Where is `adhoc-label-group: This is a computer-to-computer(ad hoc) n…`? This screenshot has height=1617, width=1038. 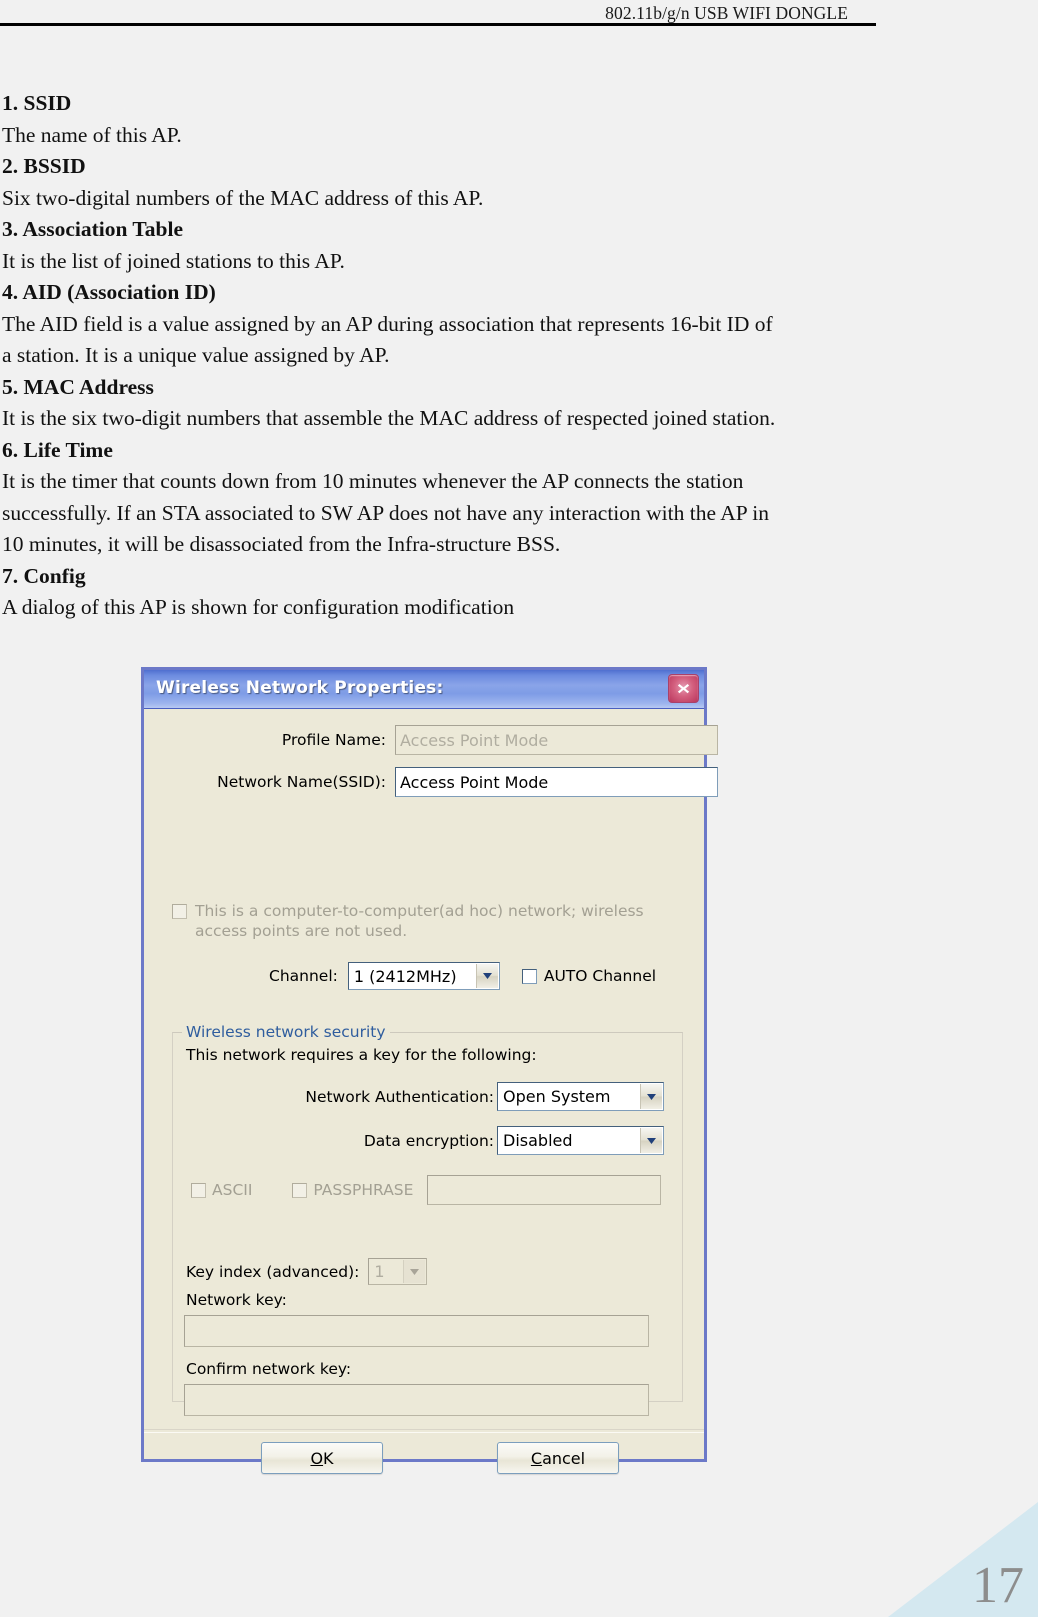
adhoc-label-group: This is a computer-to-computer(ad hoc) n… is located at coordinates (419, 921).